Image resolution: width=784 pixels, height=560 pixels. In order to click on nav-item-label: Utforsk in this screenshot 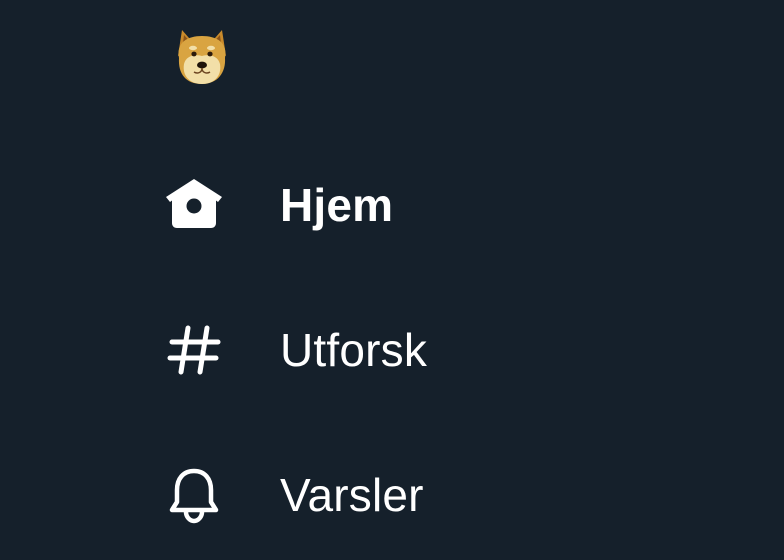, I will do `click(354, 350)`.